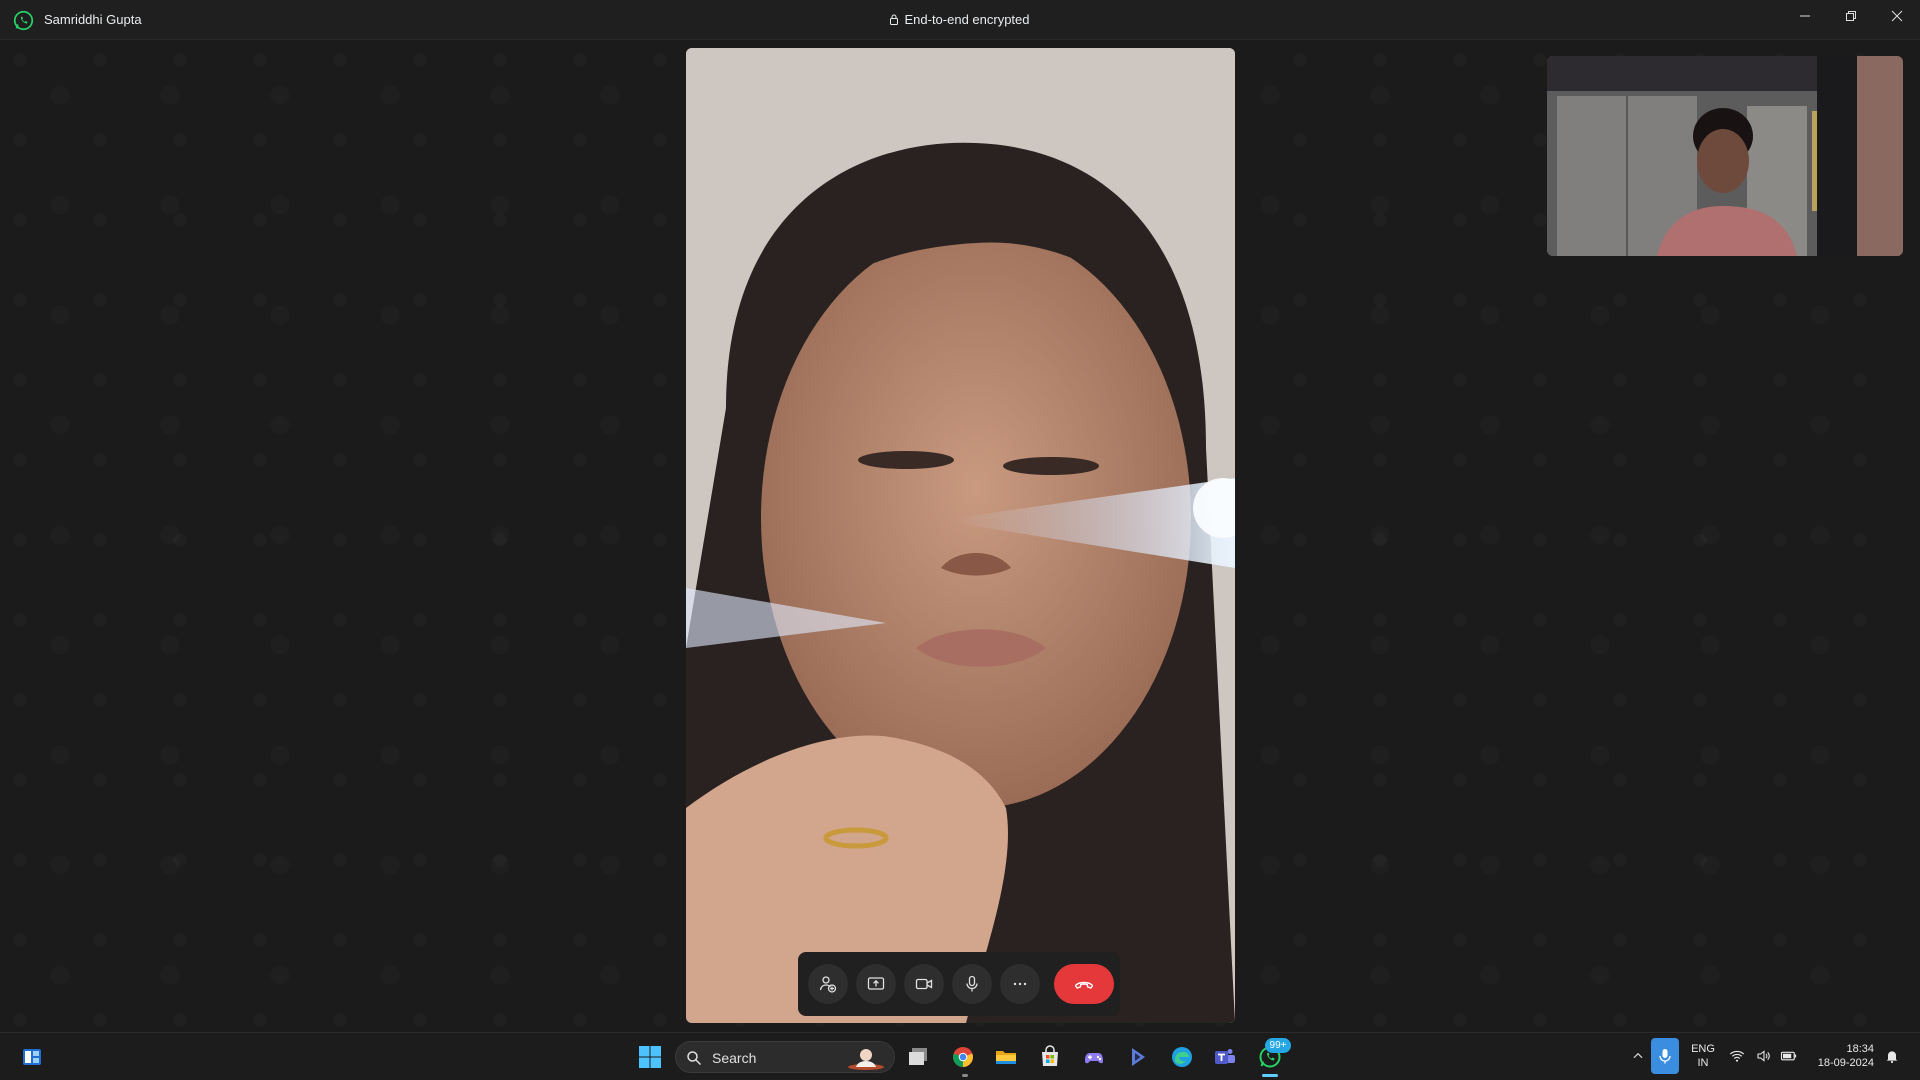  I want to click on show-hidden-icons-button, so click(1638, 1056).